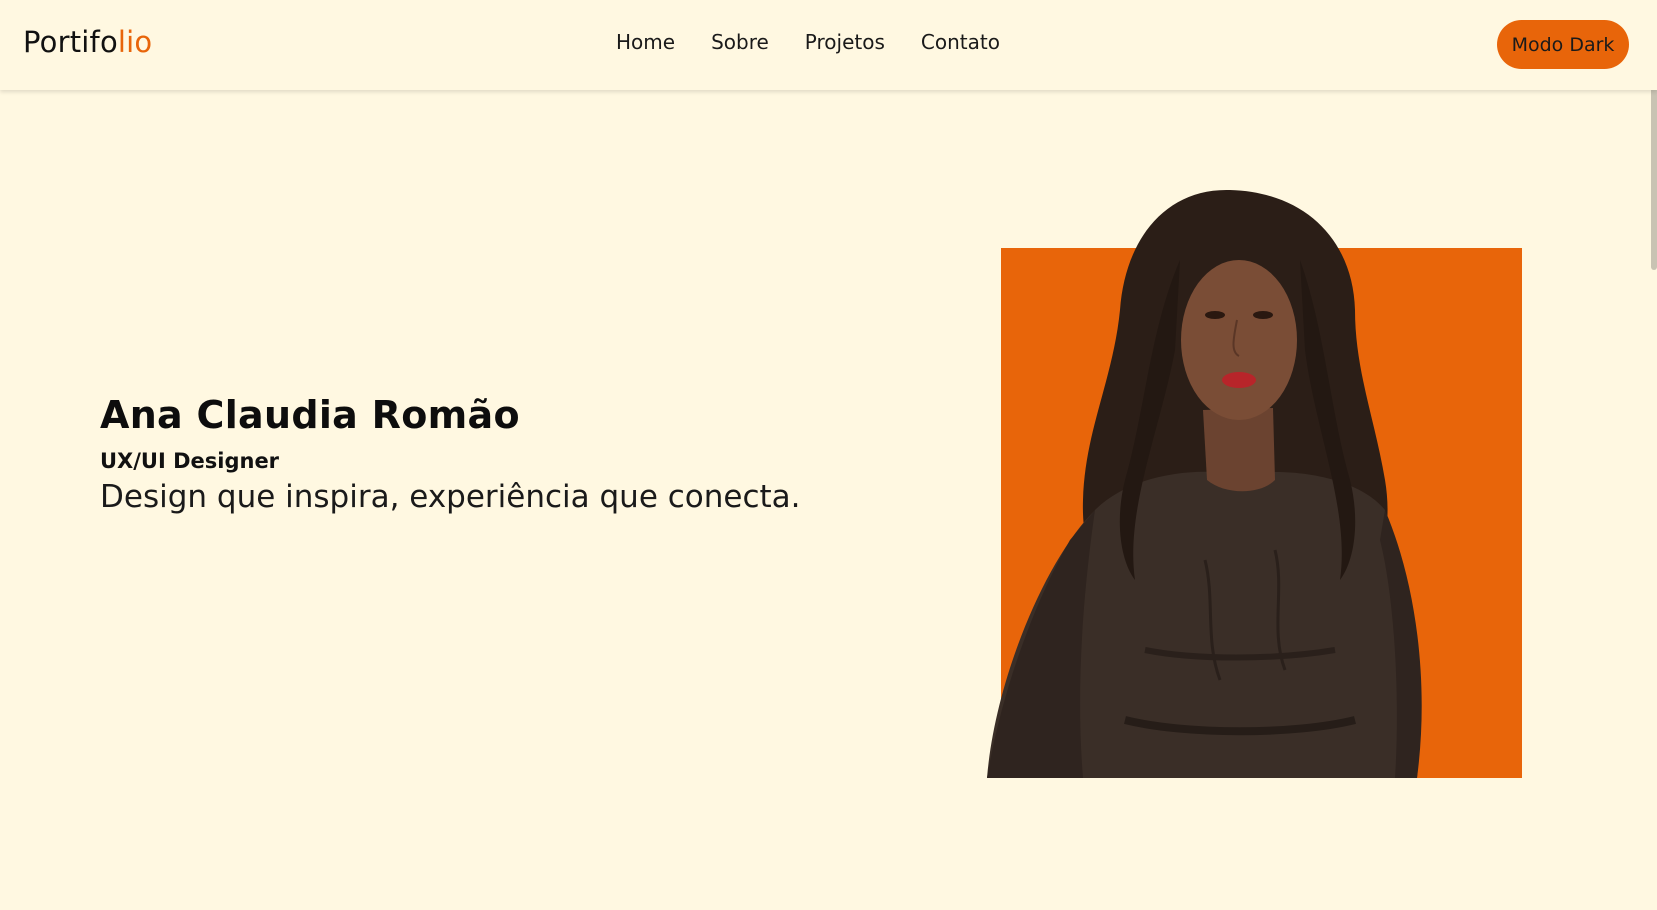  I want to click on hero-role: UX/UI Designer, so click(190, 461).